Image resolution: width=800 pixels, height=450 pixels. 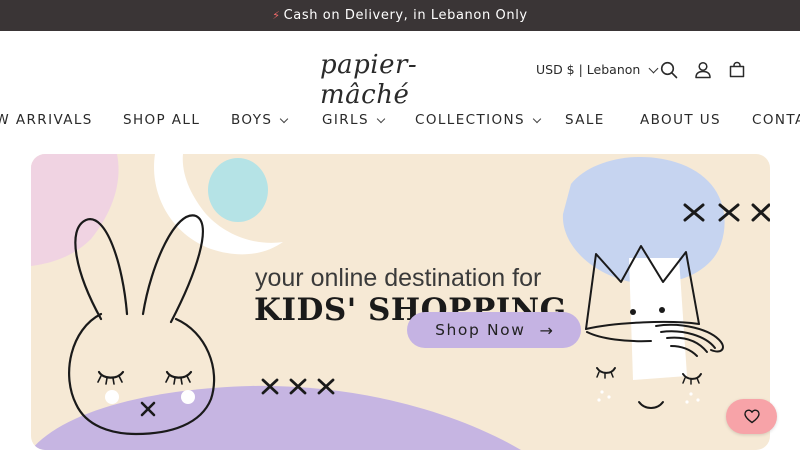 What do you see at coordinates (354, 120) in the screenshot?
I see `nav-item-girls: GIRLS` at bounding box center [354, 120].